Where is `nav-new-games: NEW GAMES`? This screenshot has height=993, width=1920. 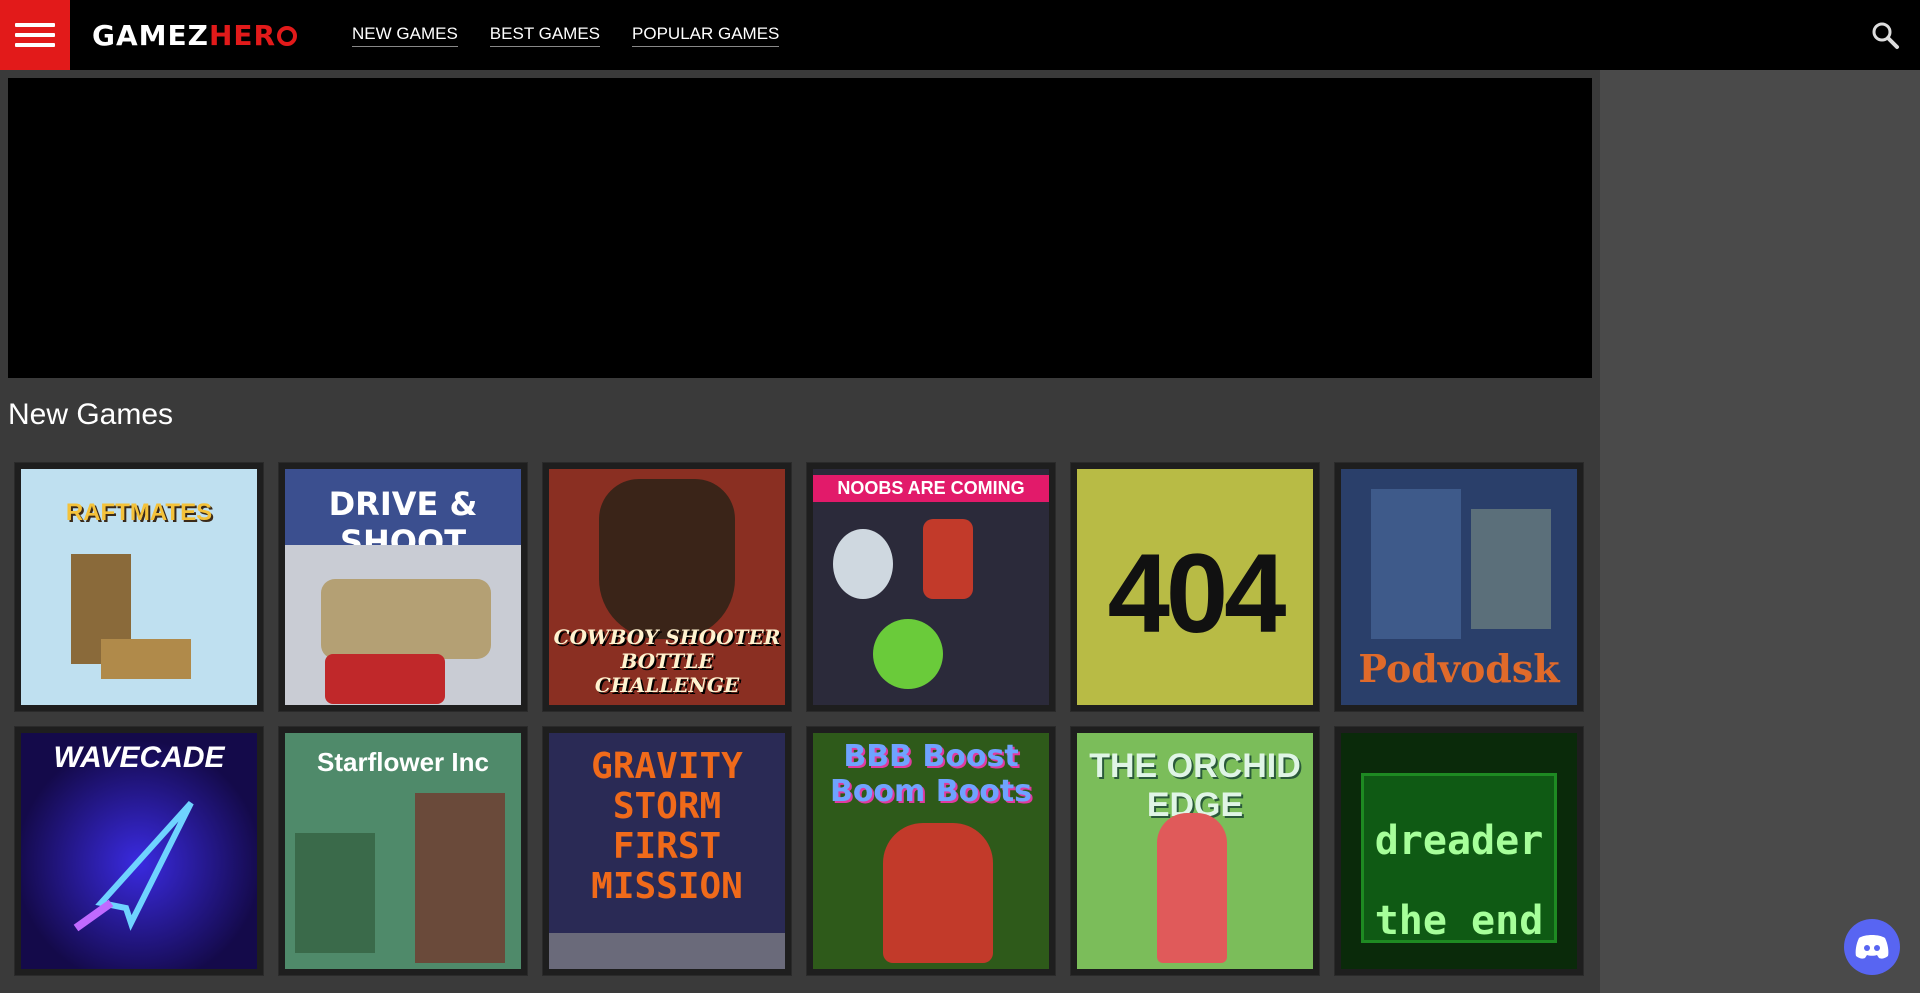
nav-new-games: NEW GAMES is located at coordinates (405, 35).